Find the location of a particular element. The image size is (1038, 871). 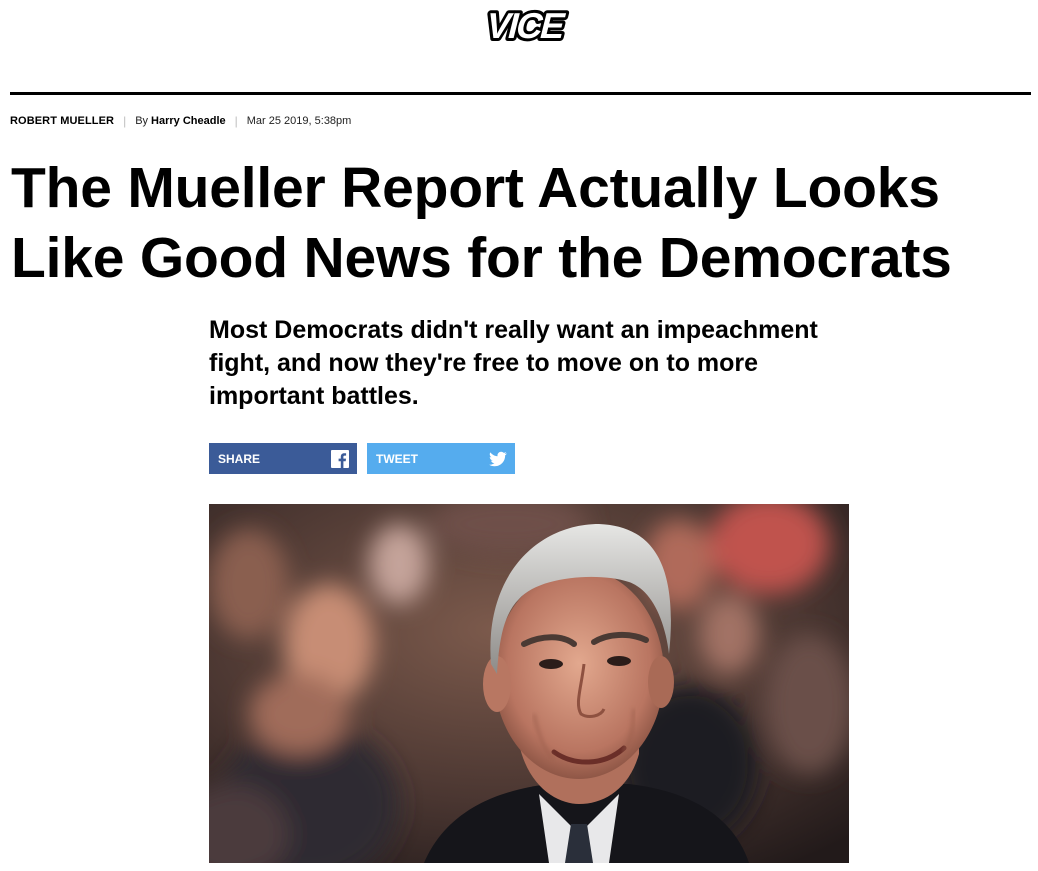

facebook-share-button: SHARE is located at coordinates (283, 458).